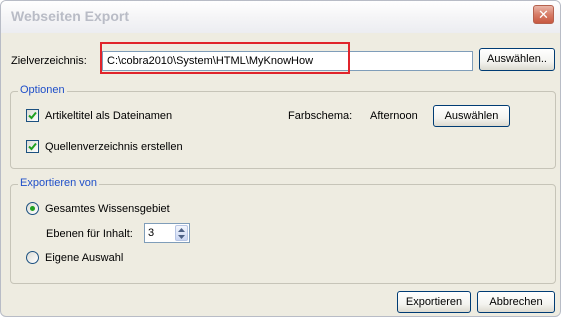  Describe the element at coordinates (181, 230) in the screenshot. I see `arrow-up-icon` at that location.